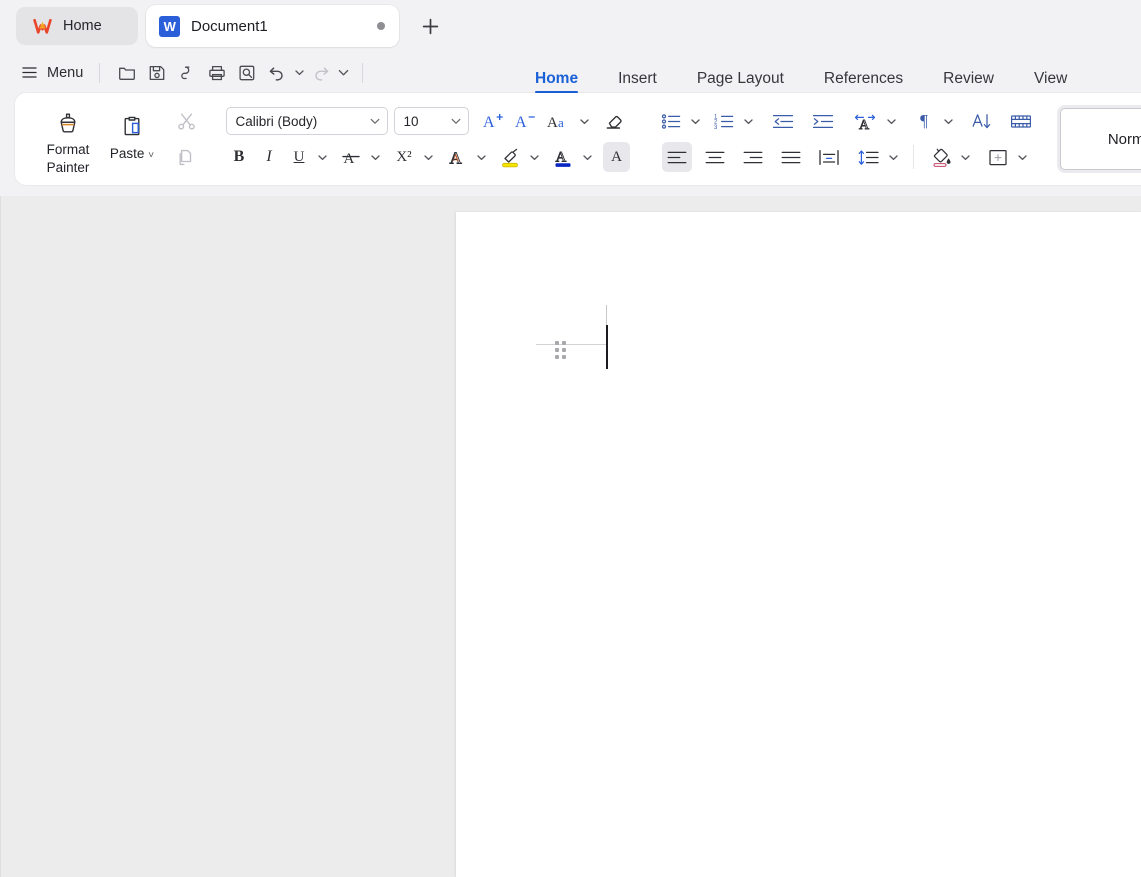 The height and width of the screenshot is (877, 1141). Describe the element at coordinates (924, 121) in the screenshot. I see `show-paragraph-marks-button: ¶` at that location.